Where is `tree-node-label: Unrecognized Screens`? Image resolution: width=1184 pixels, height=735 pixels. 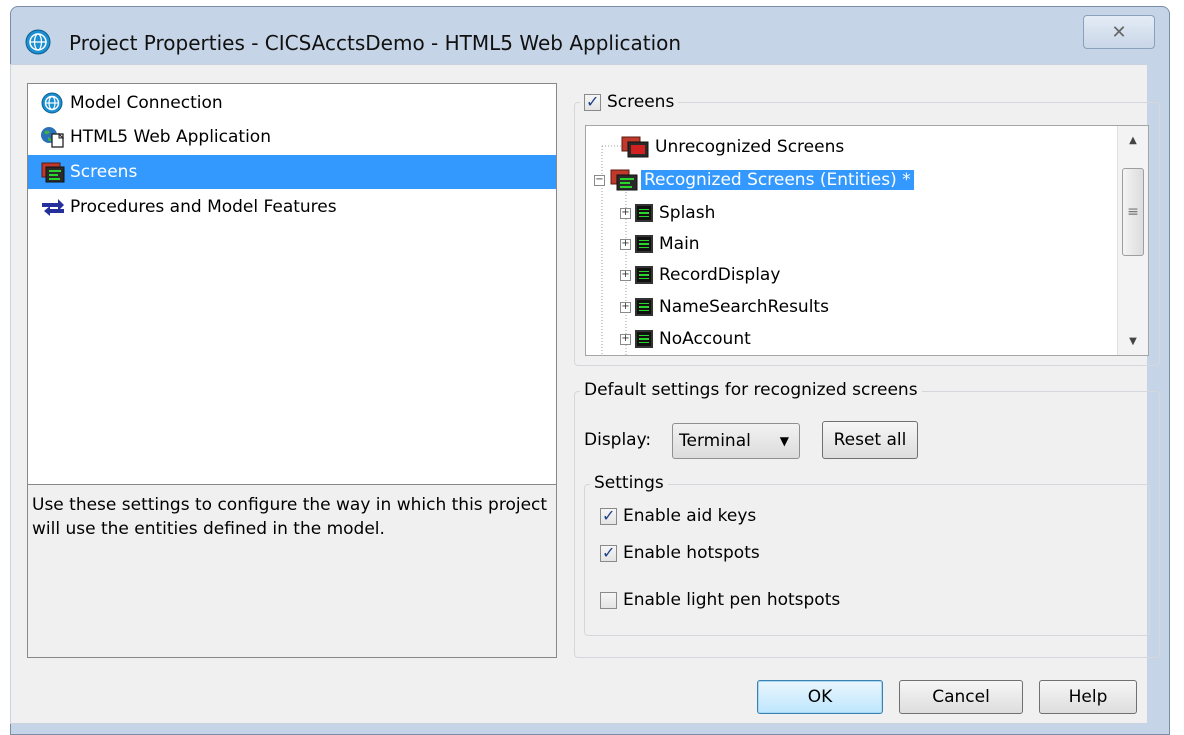 tree-node-label: Unrecognized Screens is located at coordinates (750, 147).